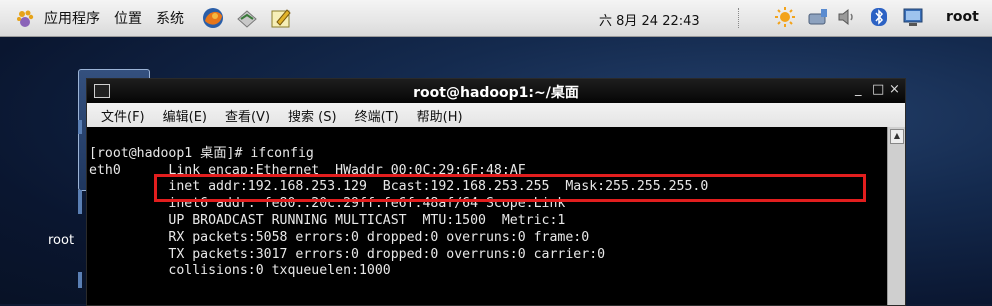  What do you see at coordinates (61, 240) in the screenshot?
I see `desktop-icon-label: root` at bounding box center [61, 240].